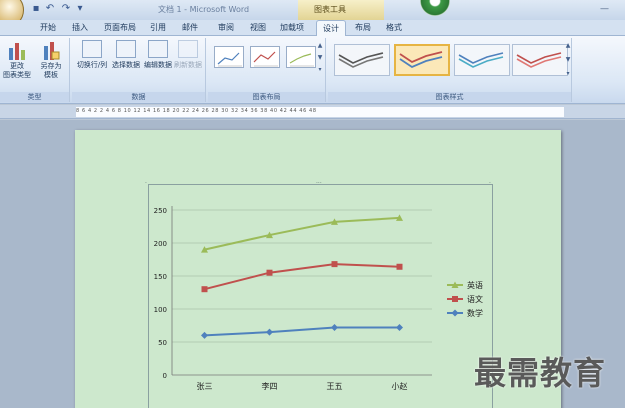 Image resolution: width=625 pixels, height=408 pixels. I want to click on select-data-button: 选择数据, so click(126, 55).